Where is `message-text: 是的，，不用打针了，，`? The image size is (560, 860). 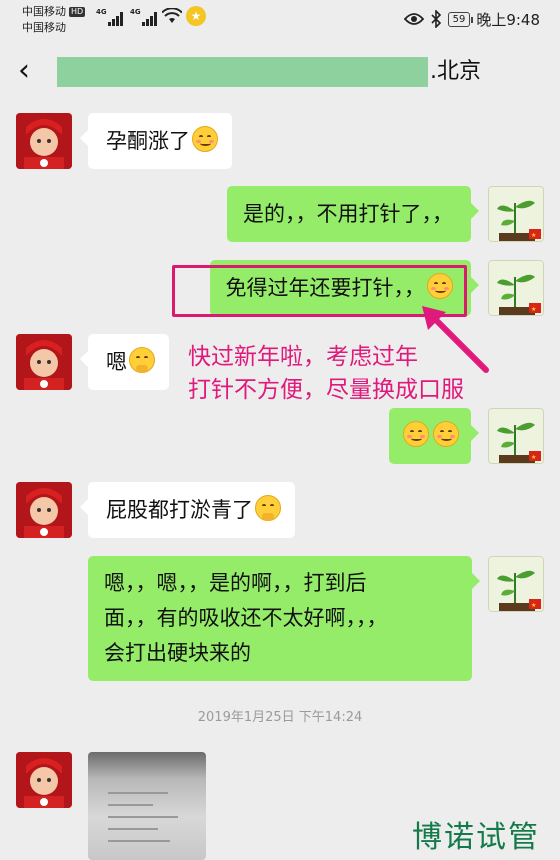
message-text: 是的，，不用打针了，， is located at coordinates (348, 214).